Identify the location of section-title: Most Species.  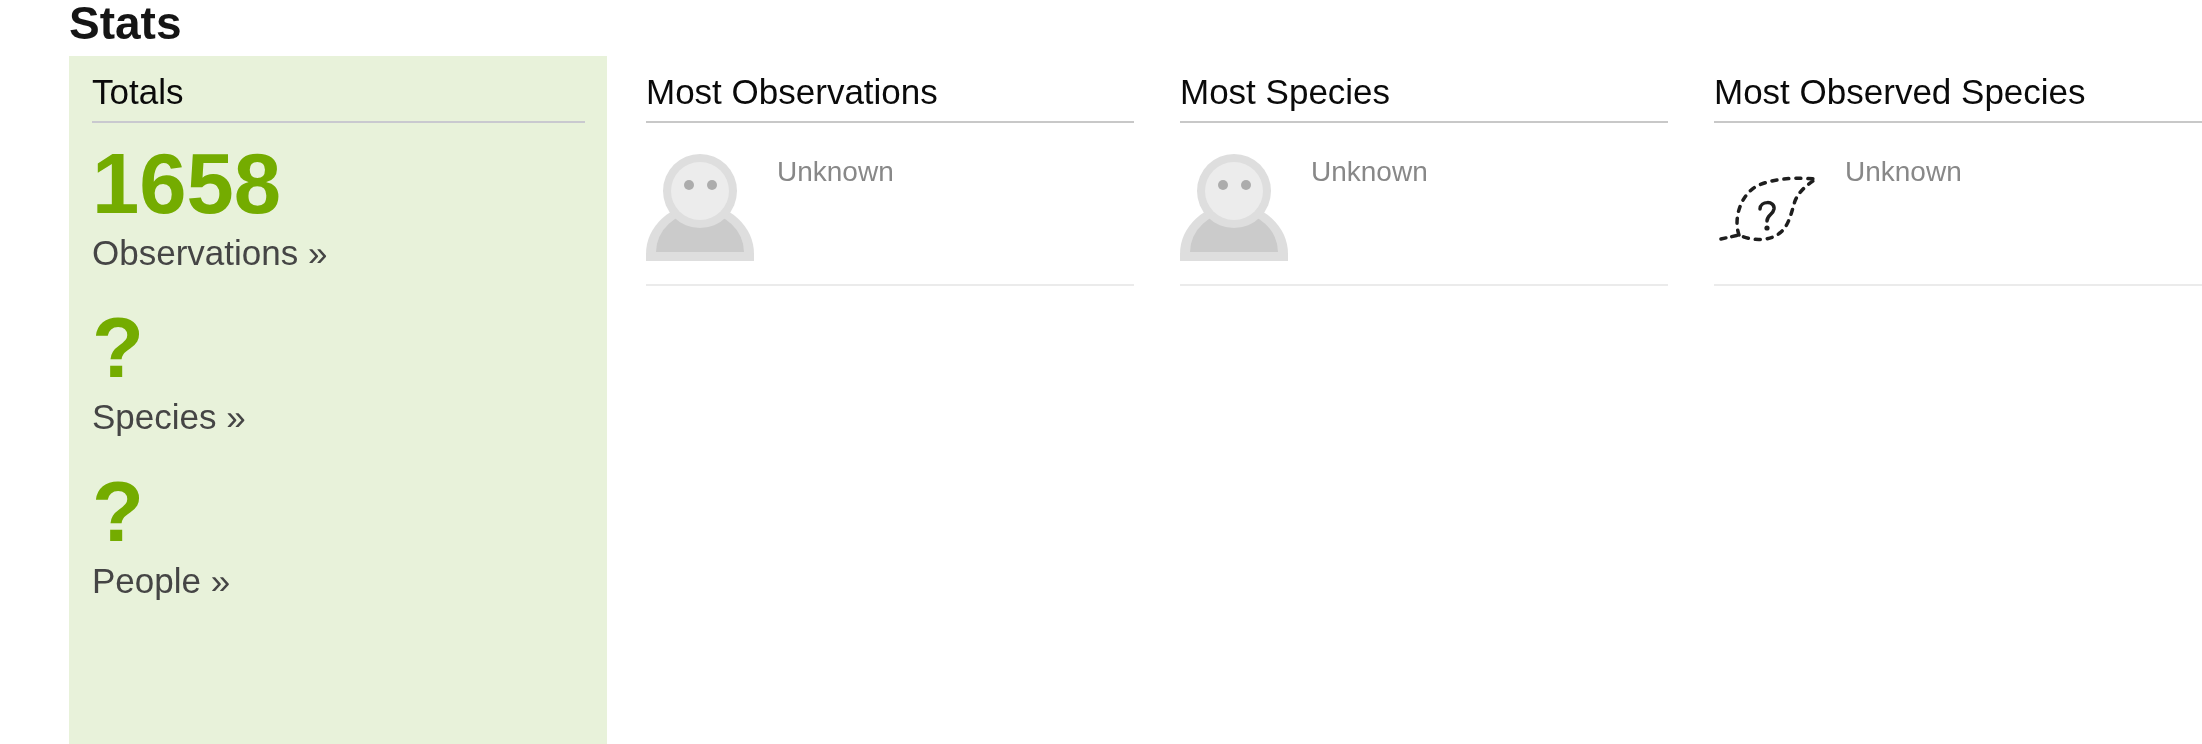
(1424, 97).